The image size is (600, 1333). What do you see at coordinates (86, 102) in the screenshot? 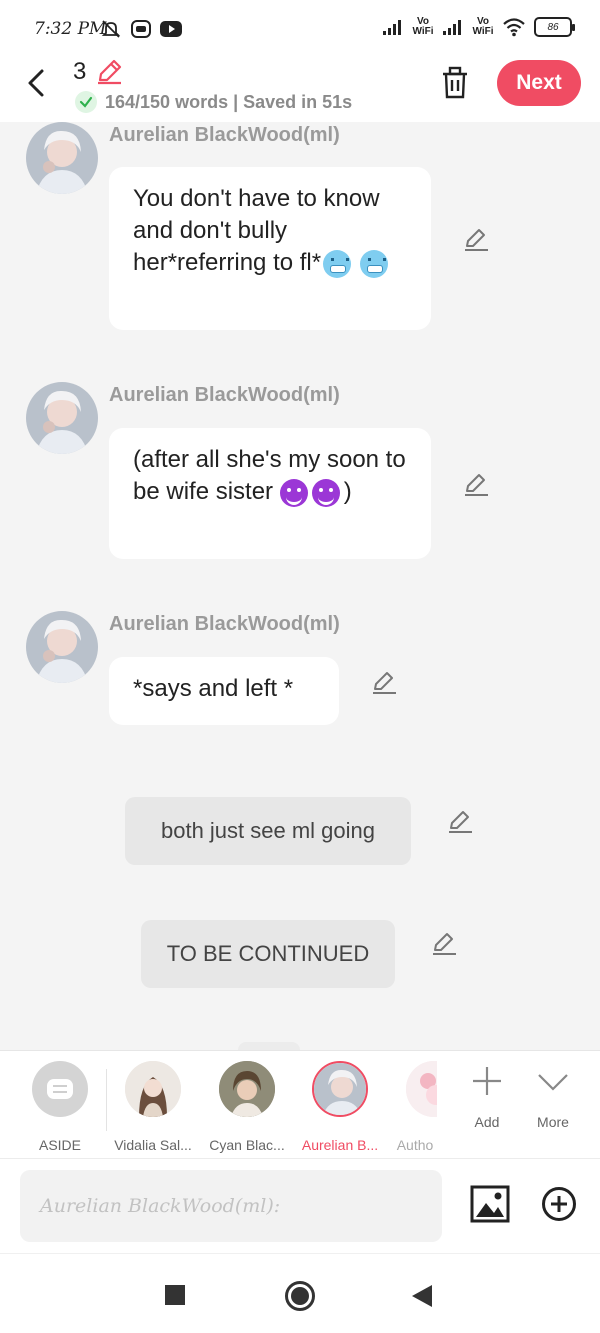
I see `check-icon` at bounding box center [86, 102].